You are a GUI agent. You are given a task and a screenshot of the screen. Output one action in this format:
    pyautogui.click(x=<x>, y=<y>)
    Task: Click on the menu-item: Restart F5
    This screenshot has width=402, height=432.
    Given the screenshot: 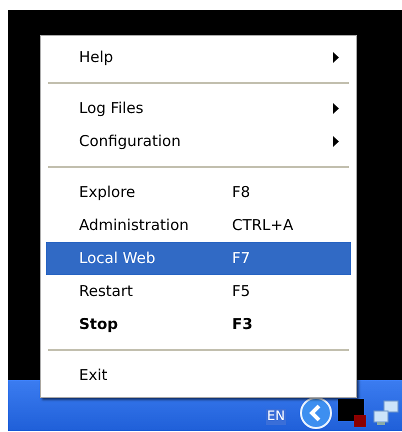 What is the action you would take?
    pyautogui.click(x=198, y=291)
    